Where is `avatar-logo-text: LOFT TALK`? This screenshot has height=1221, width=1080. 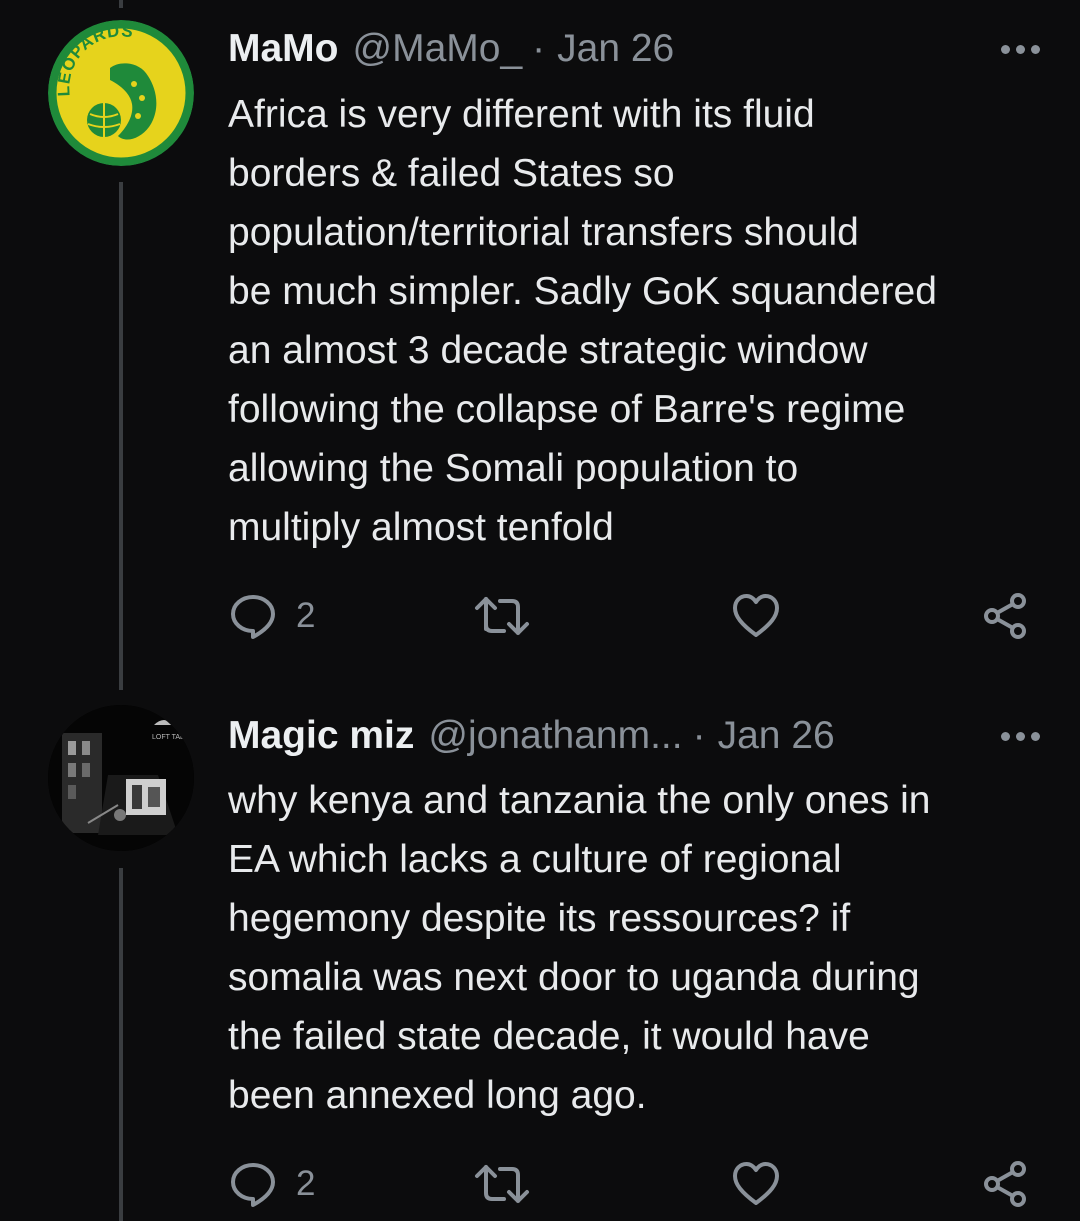
avatar-logo-text: LOFT TALK is located at coordinates (170, 737).